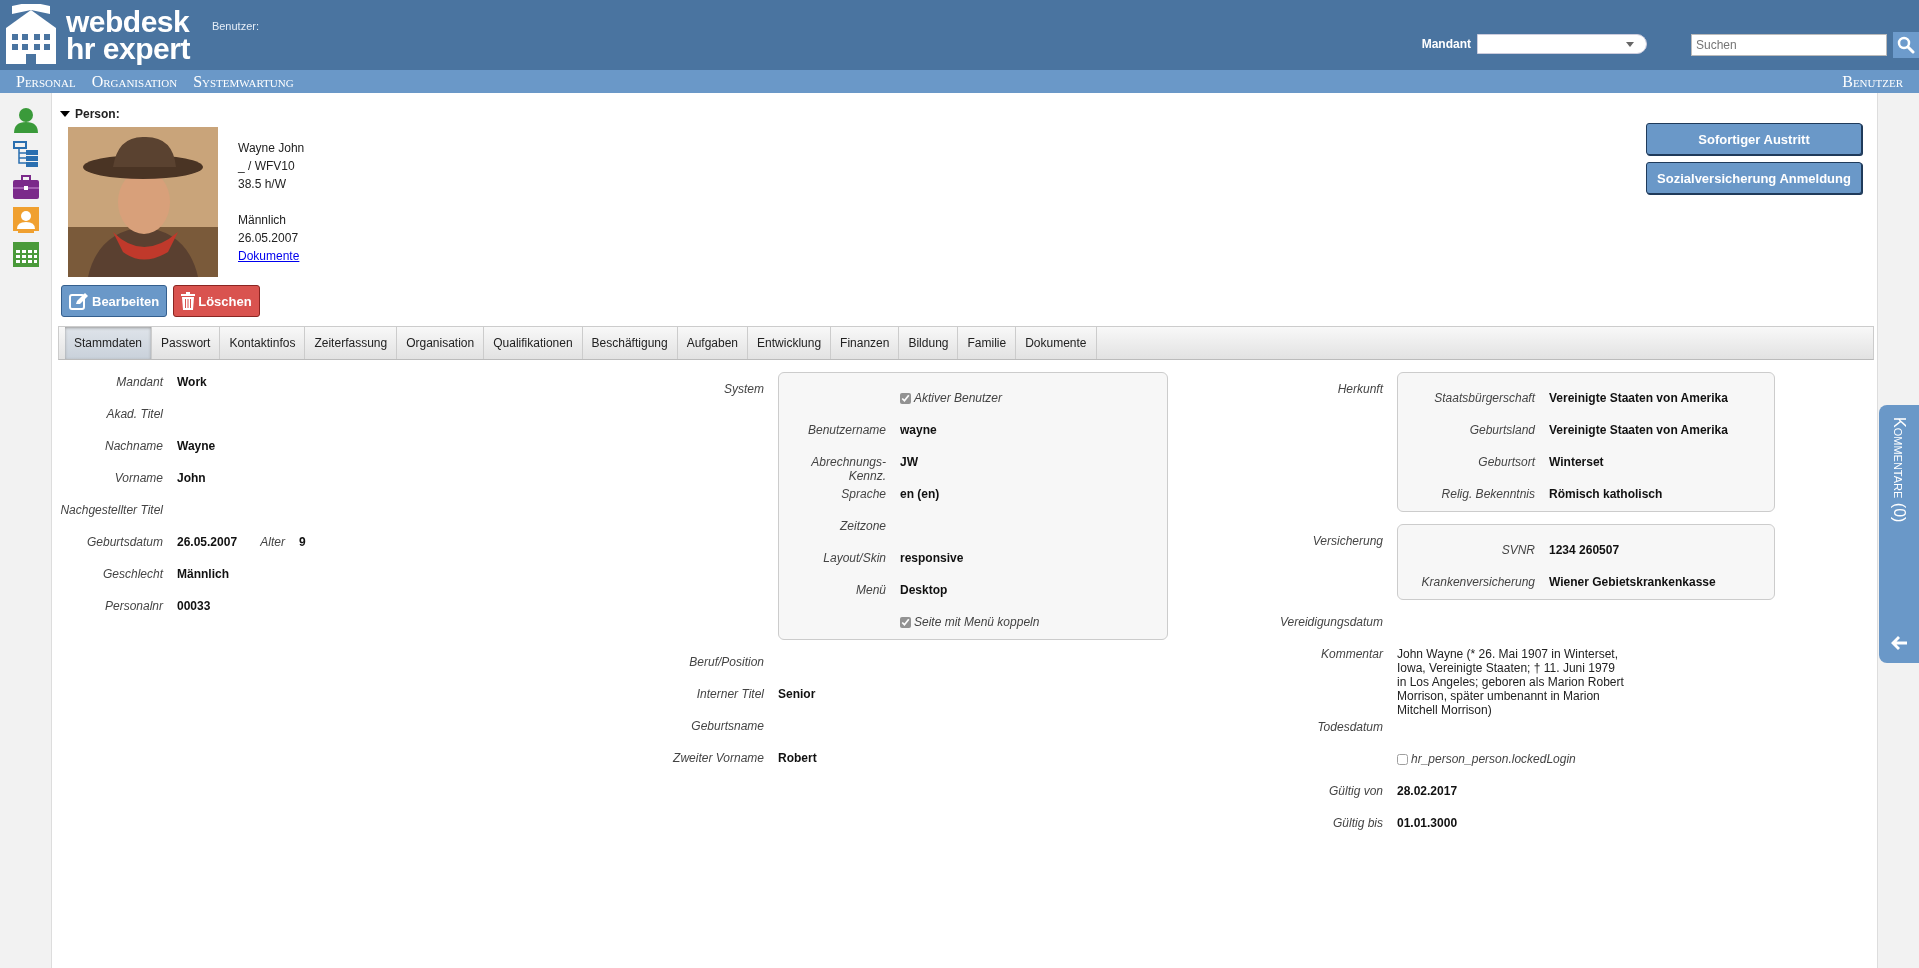  I want to click on tab: Stammdaten, so click(109, 343).